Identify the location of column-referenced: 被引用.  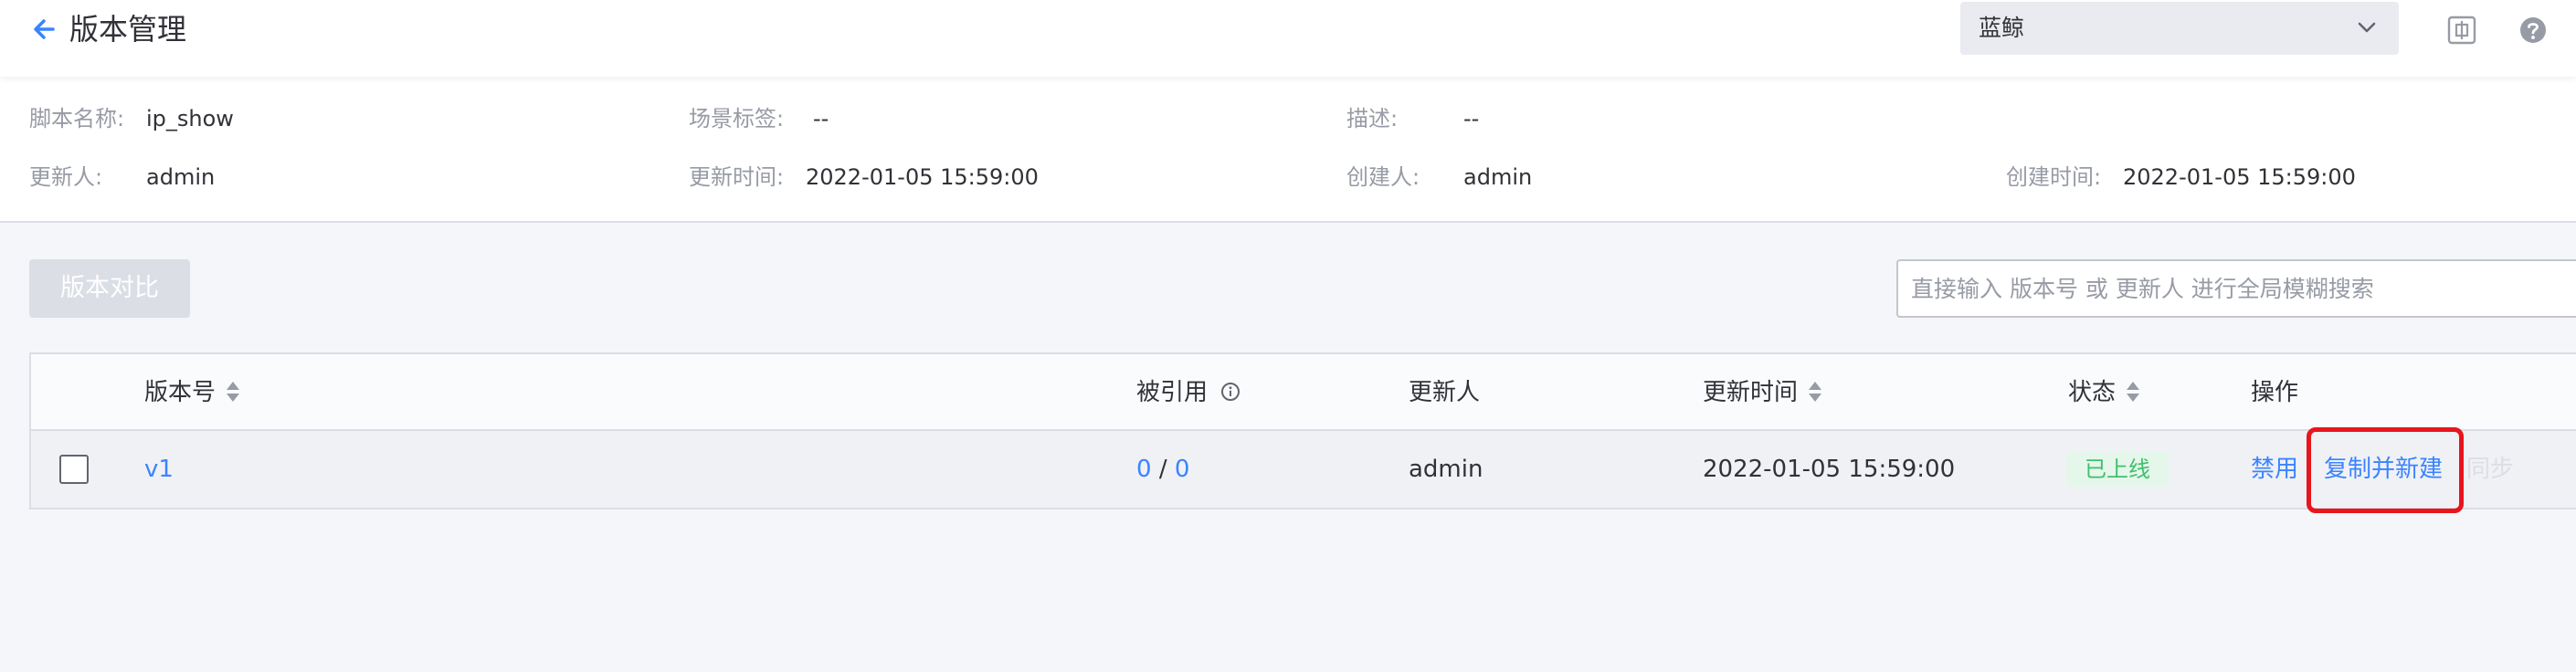
(1188, 392).